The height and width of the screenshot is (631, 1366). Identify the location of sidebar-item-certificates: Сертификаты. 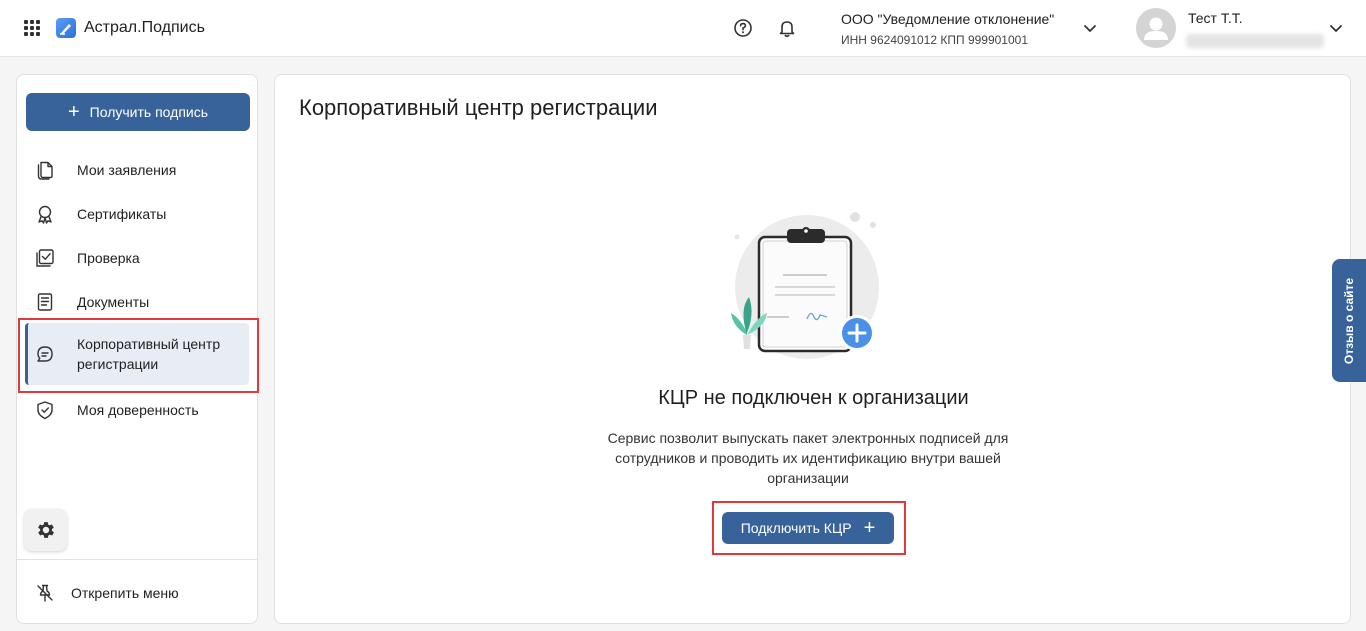
(137, 214).